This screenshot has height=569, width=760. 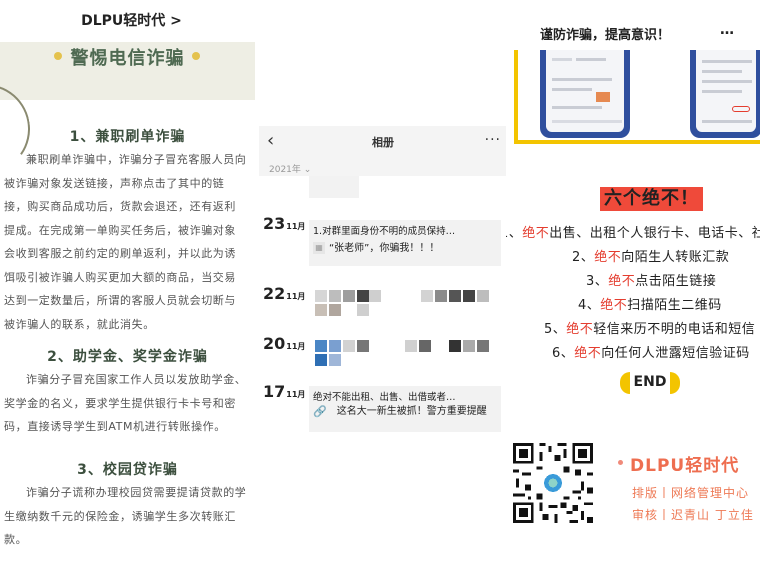 I want to click on text-line: 饵吸引被诈骗人购买更加大额的商品，当交易, so click(x=120, y=277).